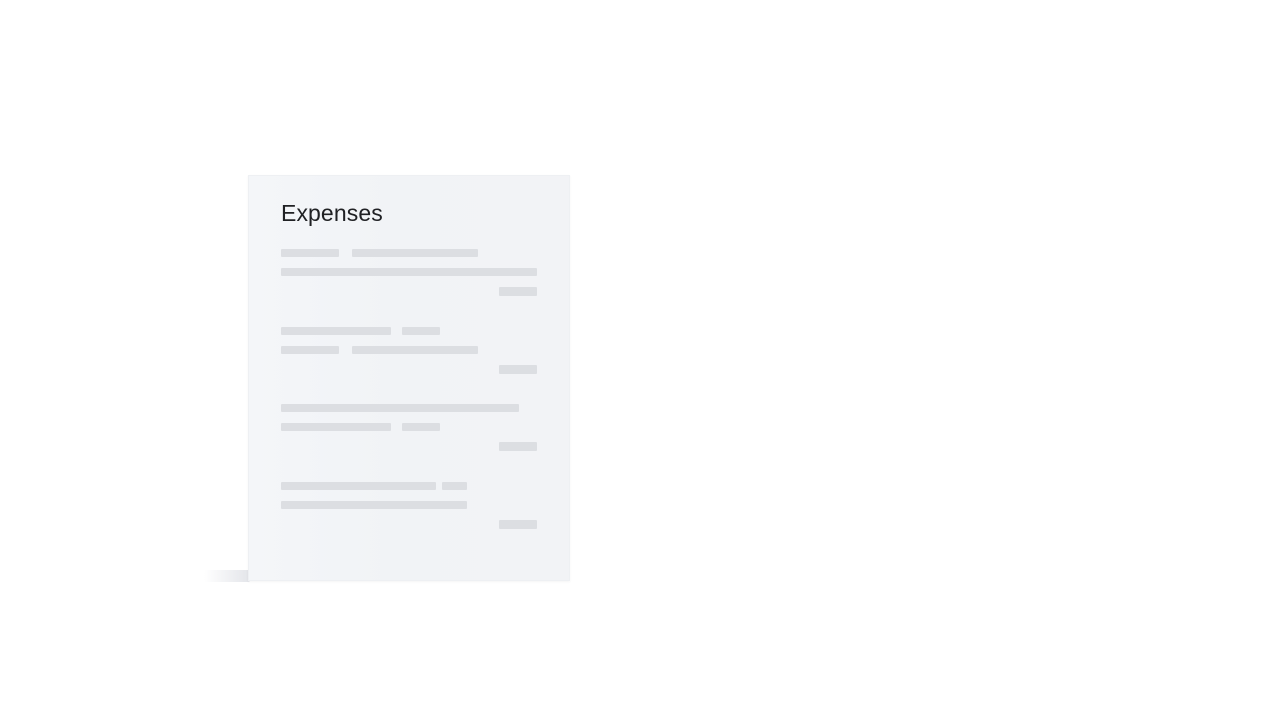 This screenshot has width=1280, height=720. What do you see at coordinates (227, 576) in the screenshot?
I see `card-shadow` at bounding box center [227, 576].